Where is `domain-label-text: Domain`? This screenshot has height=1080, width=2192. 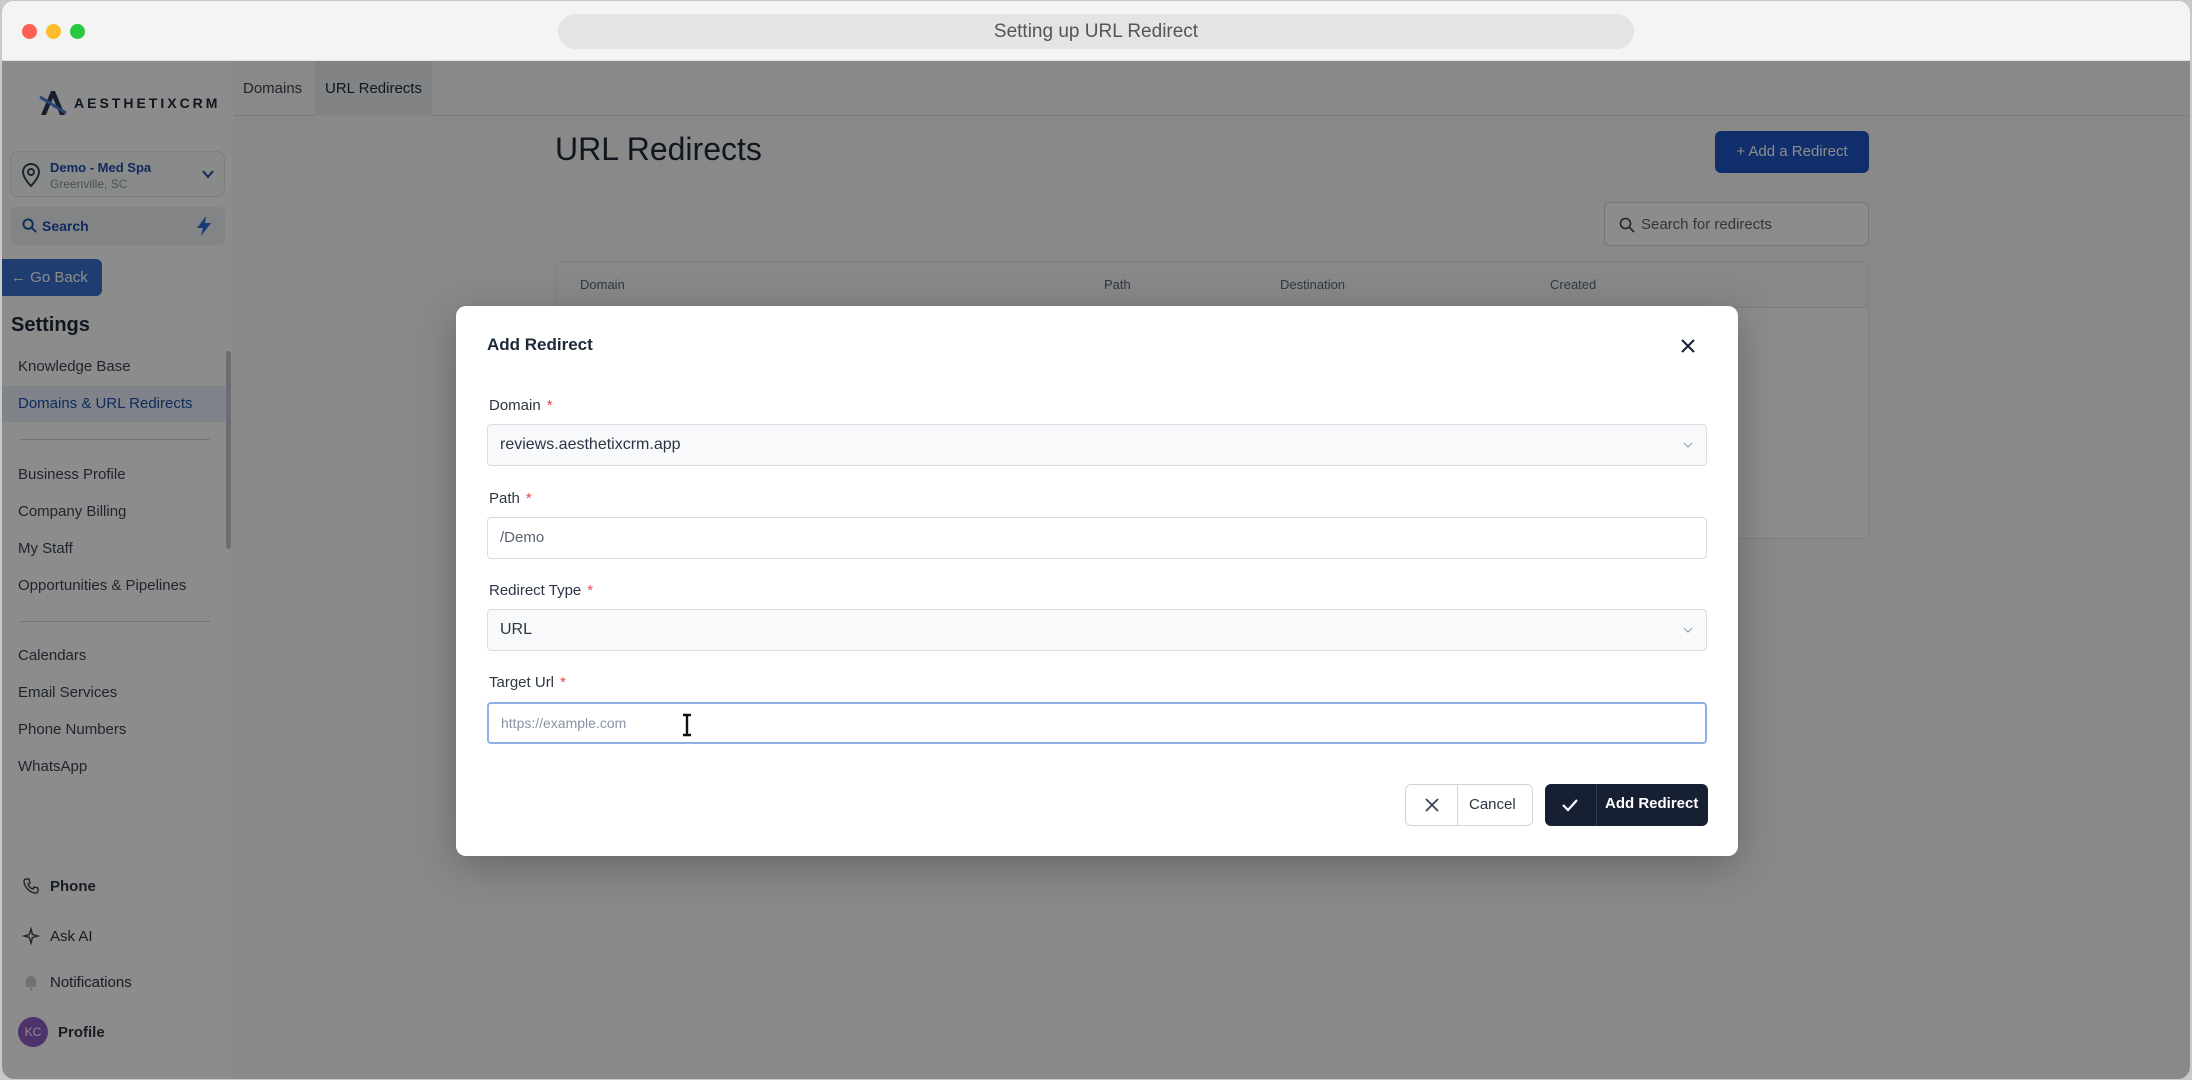 domain-label-text: Domain is located at coordinates (515, 405).